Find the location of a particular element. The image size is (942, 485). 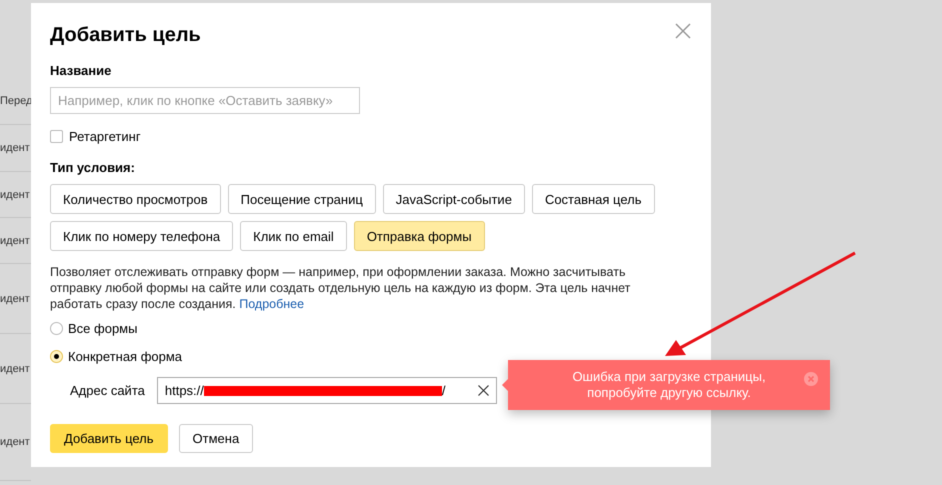

radio-label: Все формы is located at coordinates (103, 328).